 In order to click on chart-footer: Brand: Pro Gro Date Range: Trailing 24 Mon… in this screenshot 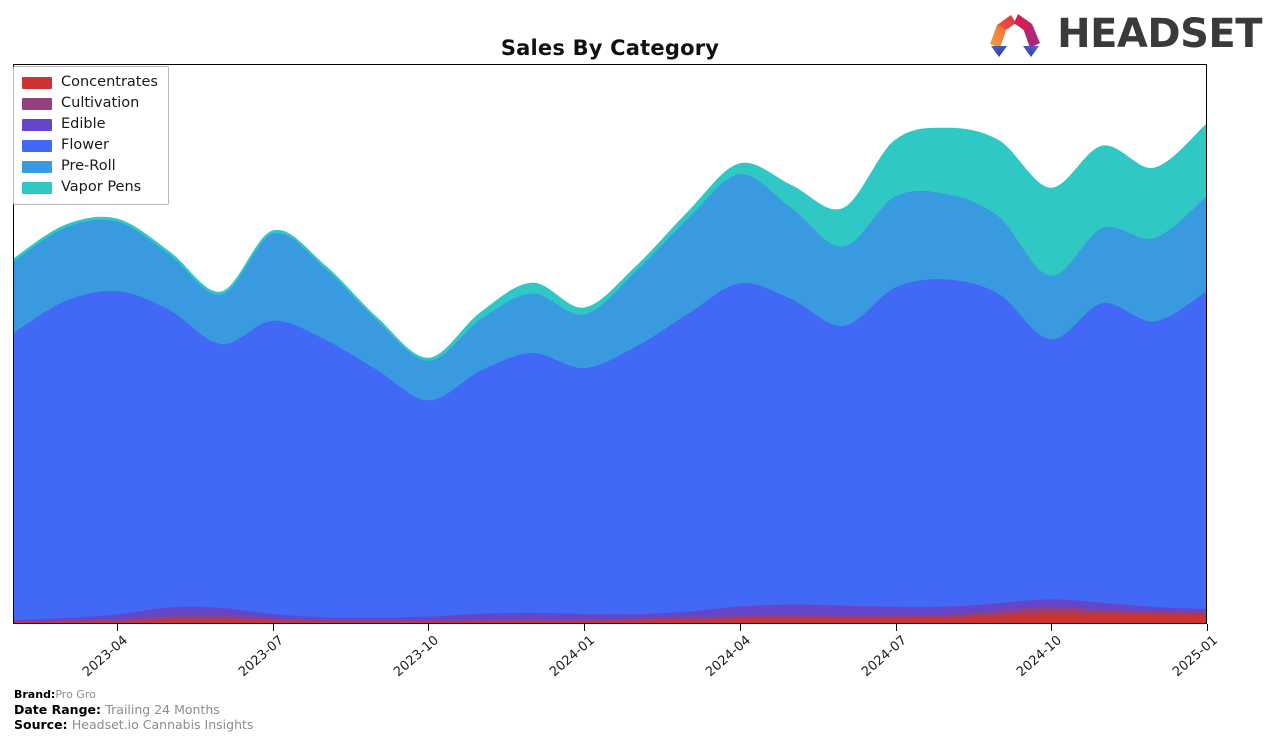, I will do `click(314, 710)`.